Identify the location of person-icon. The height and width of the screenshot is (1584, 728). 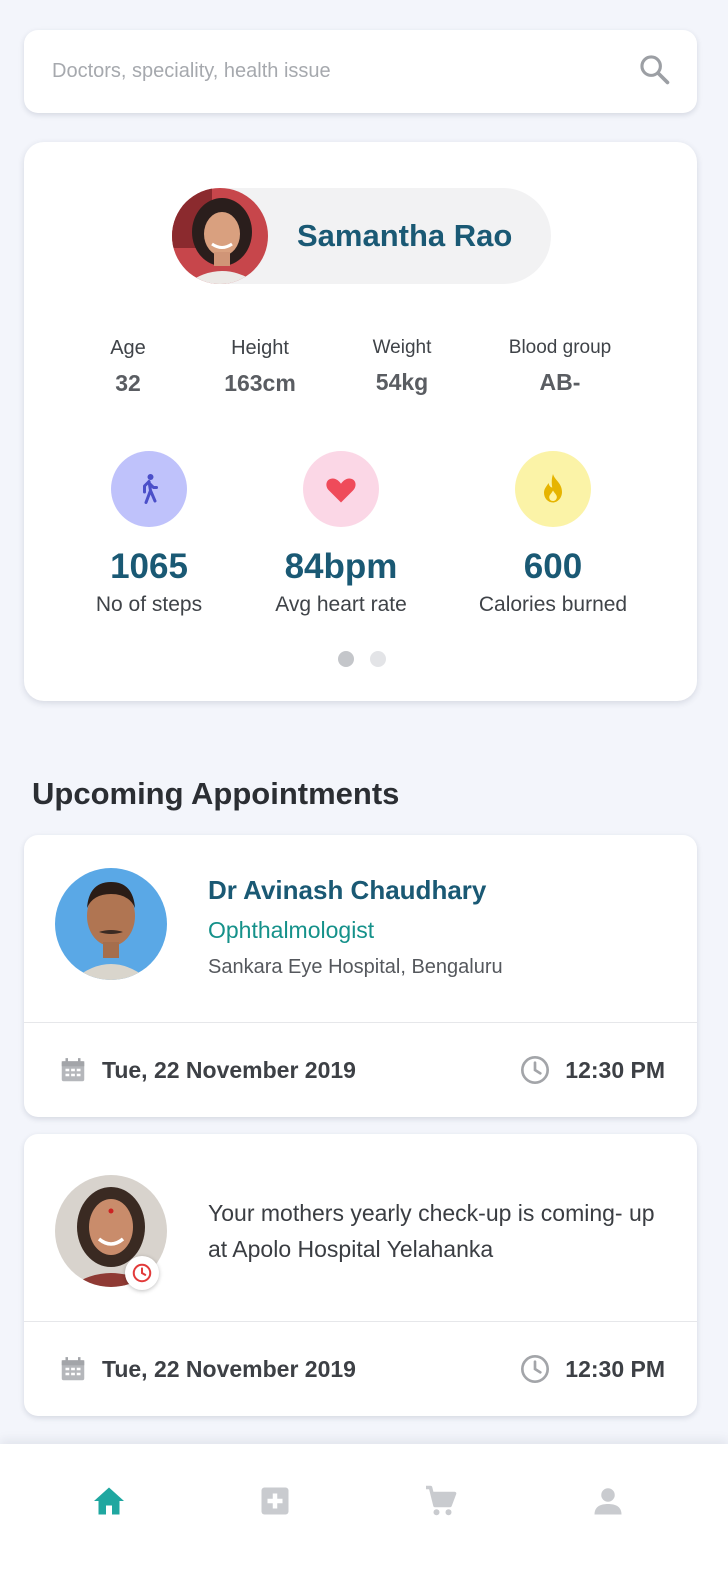
(608, 1501).